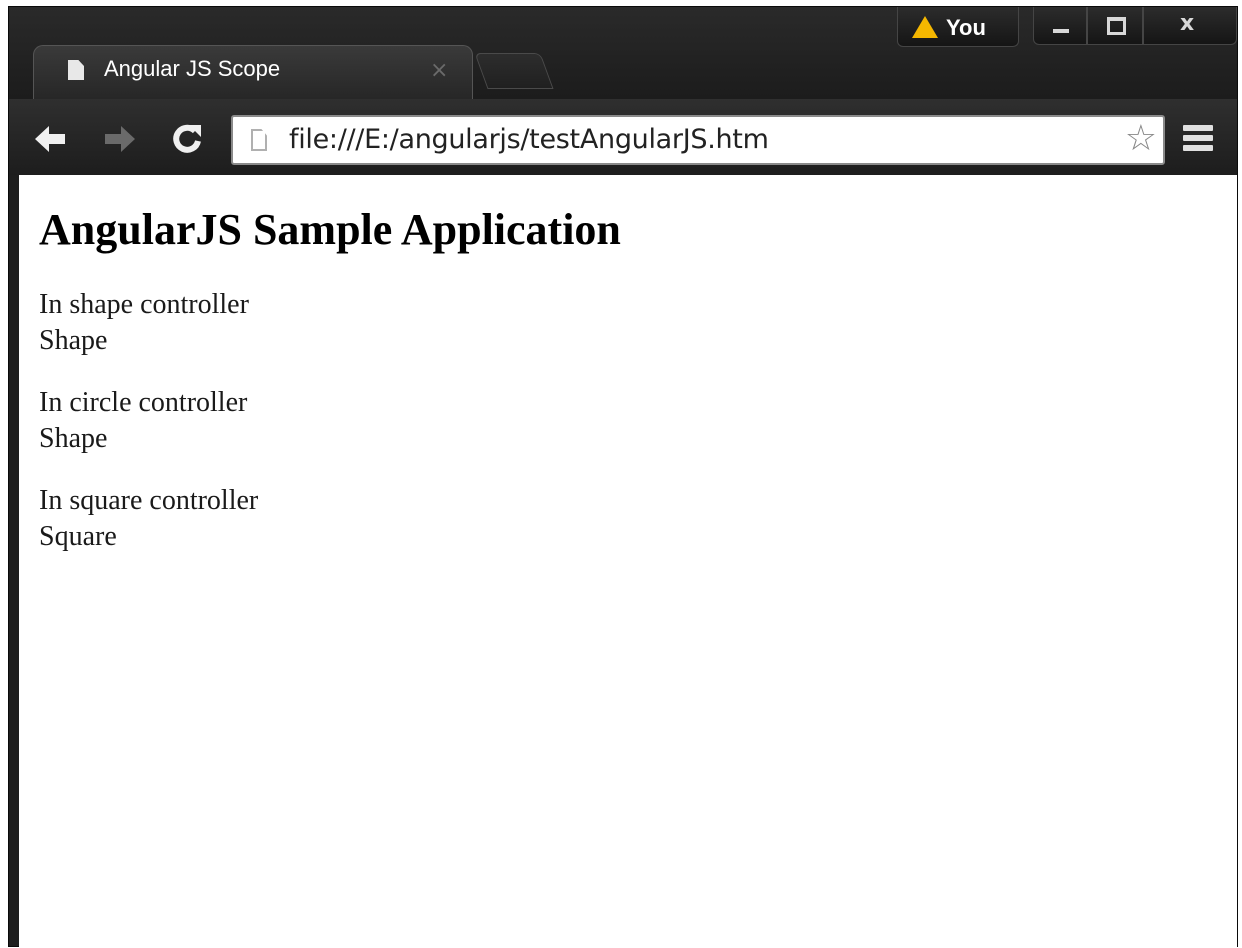 The height and width of the screenshot is (948, 1242). I want to click on minimize-button, so click(1060, 26).